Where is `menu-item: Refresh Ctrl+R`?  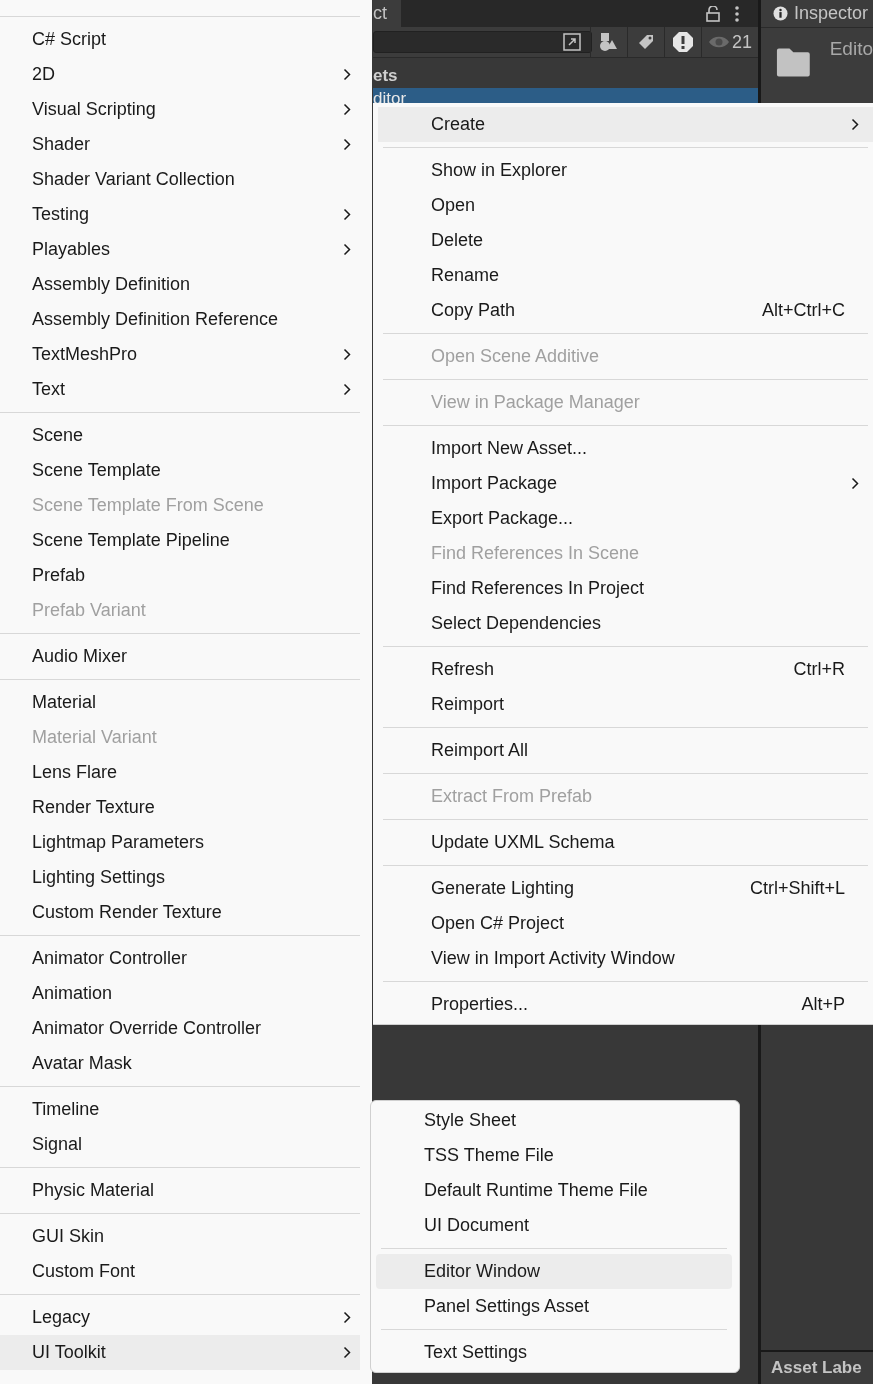 menu-item: Refresh Ctrl+R is located at coordinates (625, 669).